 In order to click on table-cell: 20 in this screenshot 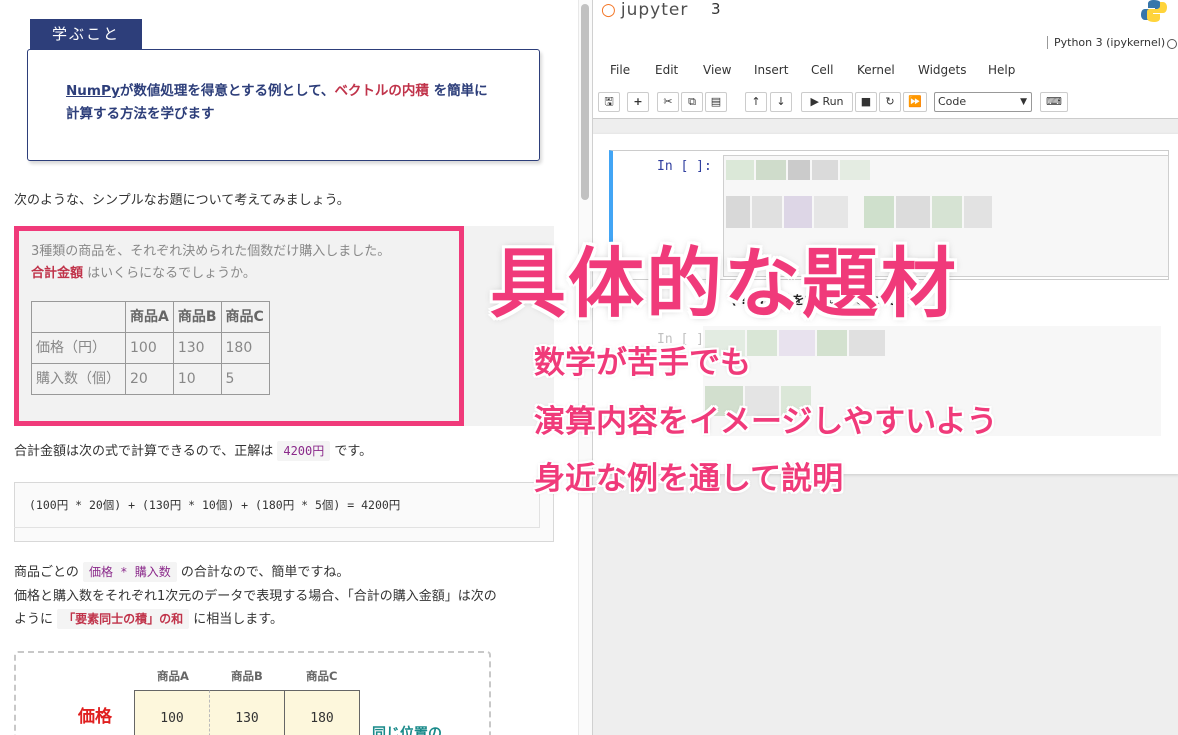, I will do `click(149, 379)`.